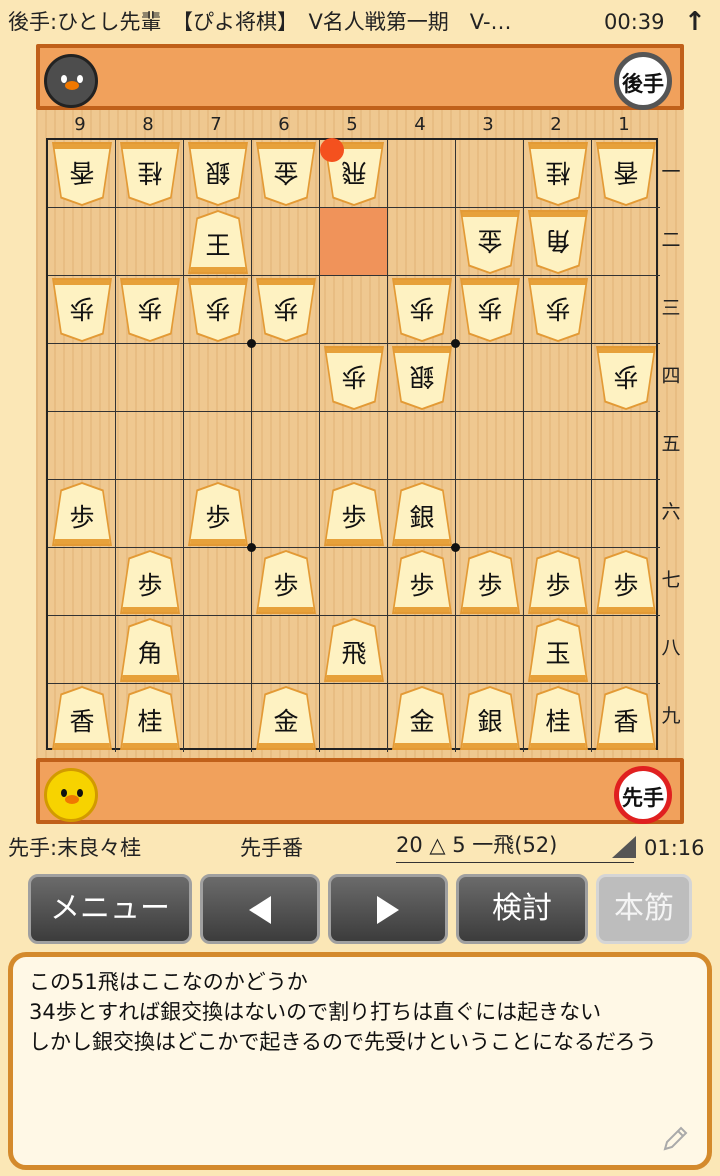 This screenshot has width=720, height=1176. What do you see at coordinates (488, 124) in the screenshot?
I see `file-label: 3` at bounding box center [488, 124].